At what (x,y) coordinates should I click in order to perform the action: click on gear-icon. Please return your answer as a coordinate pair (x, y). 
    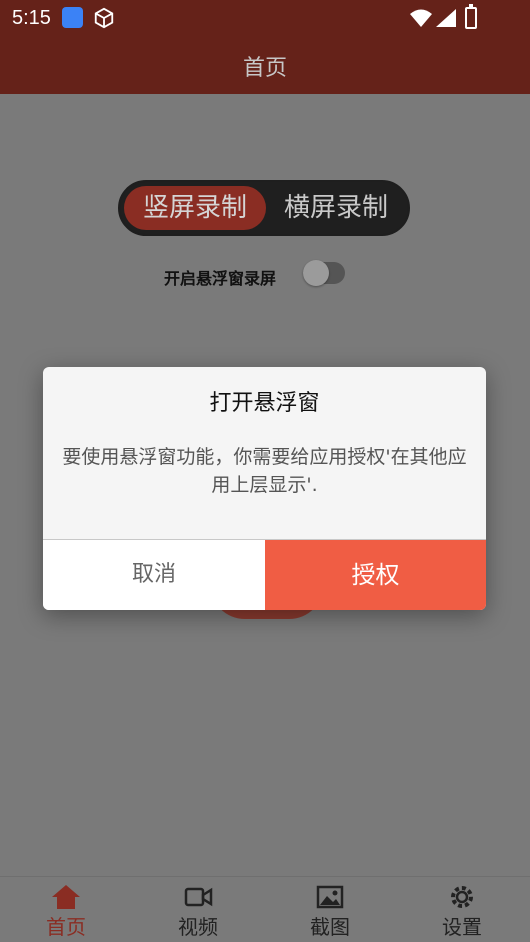
    Looking at the image, I should click on (462, 897).